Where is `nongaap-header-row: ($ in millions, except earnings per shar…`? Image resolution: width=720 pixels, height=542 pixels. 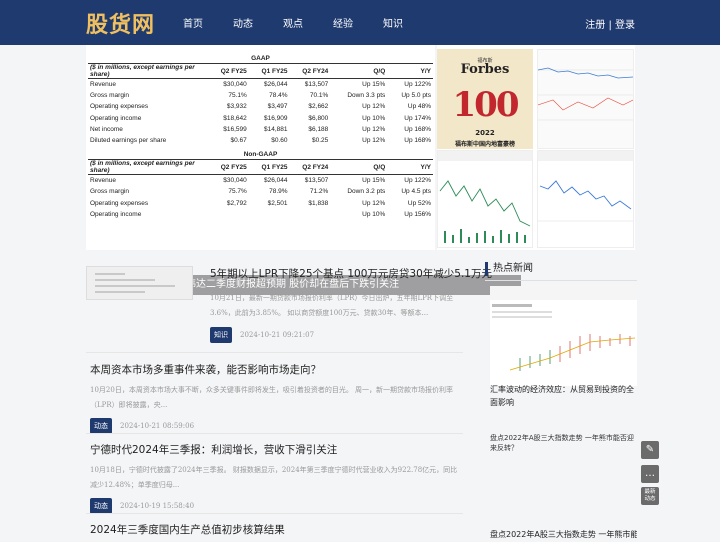
nongaap-header-row: ($ in millions, except earnings per shar… is located at coordinates (260, 168).